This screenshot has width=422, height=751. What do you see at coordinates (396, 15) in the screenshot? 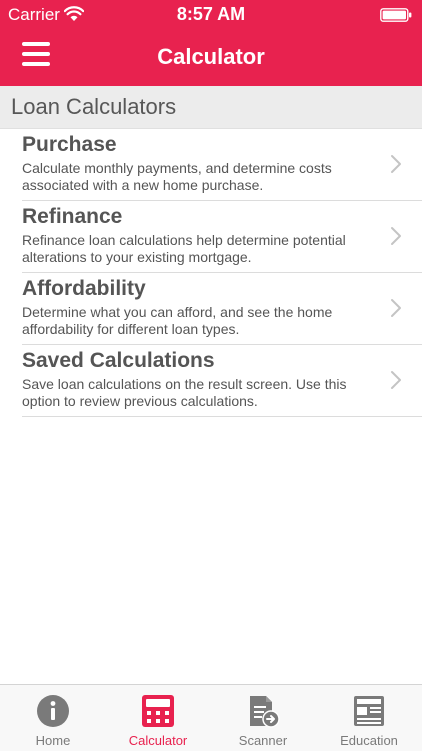
I see `battery-icon` at bounding box center [396, 15].